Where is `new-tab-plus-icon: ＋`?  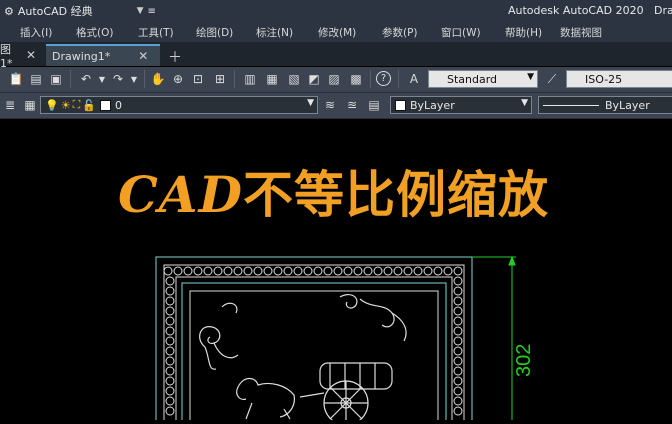
new-tab-plus-icon: ＋ is located at coordinates (175, 57).